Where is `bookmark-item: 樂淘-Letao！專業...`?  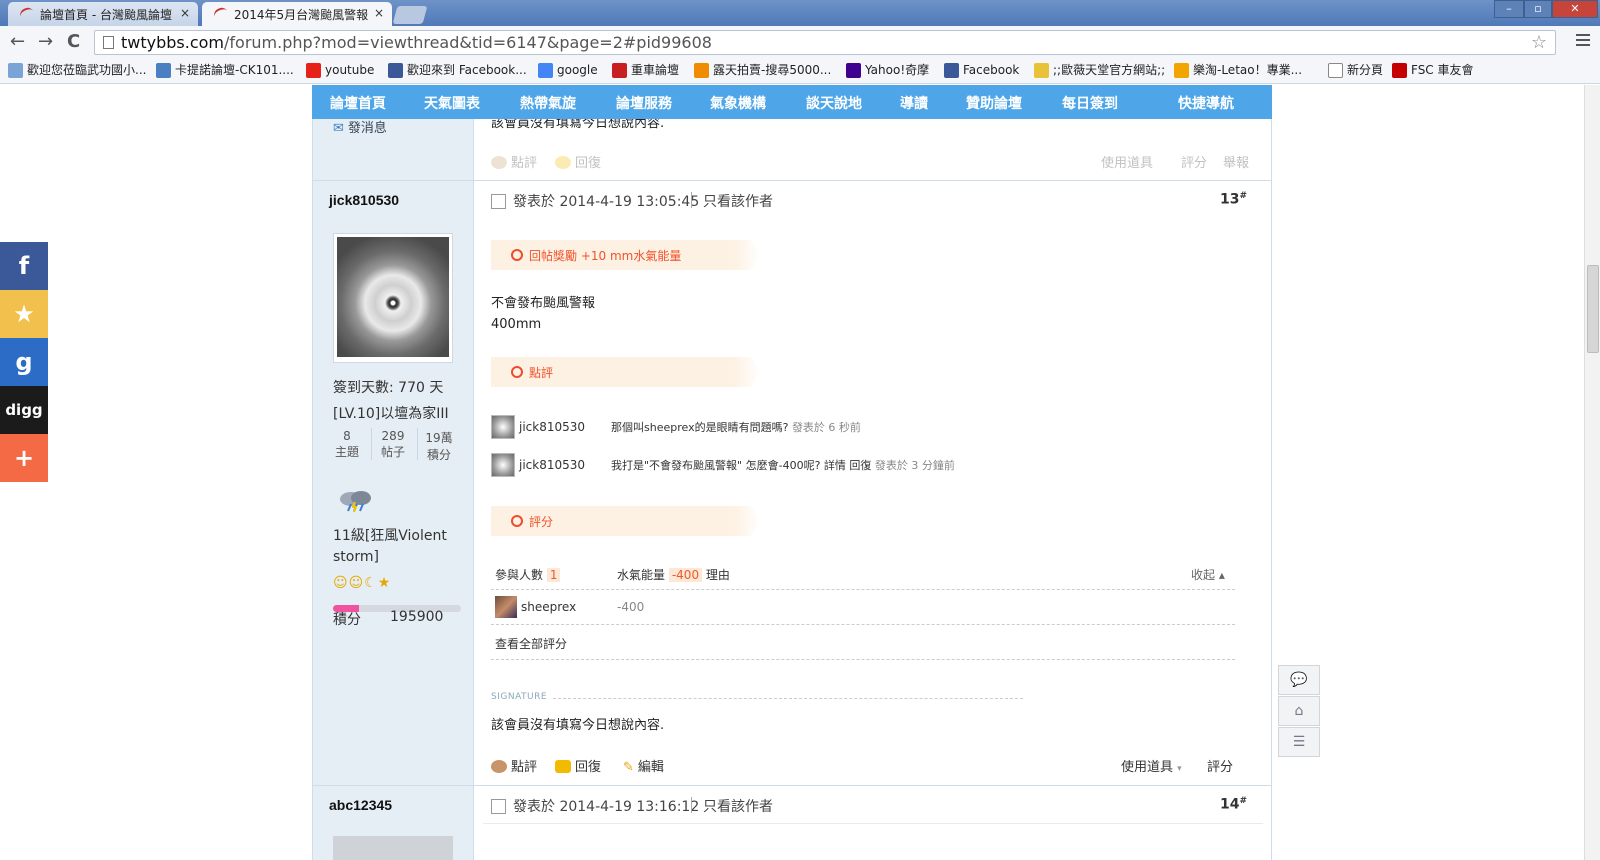
bookmark-item: 樂淘-Letao！專業... is located at coordinates (1238, 70).